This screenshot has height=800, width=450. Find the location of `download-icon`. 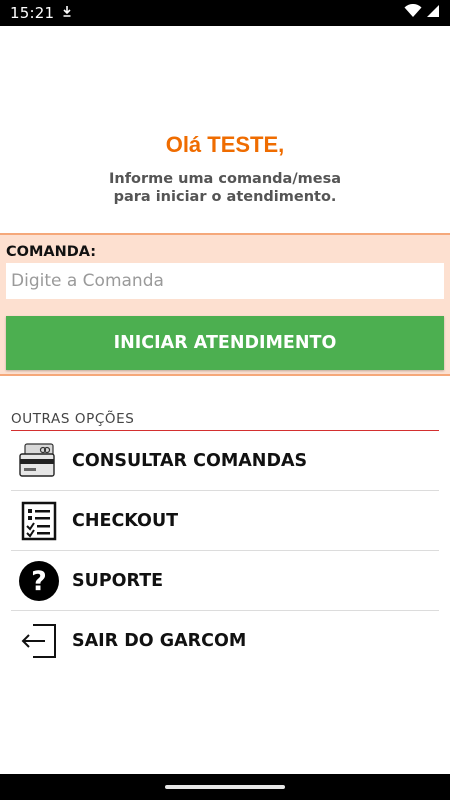

download-icon is located at coordinates (67, 13).